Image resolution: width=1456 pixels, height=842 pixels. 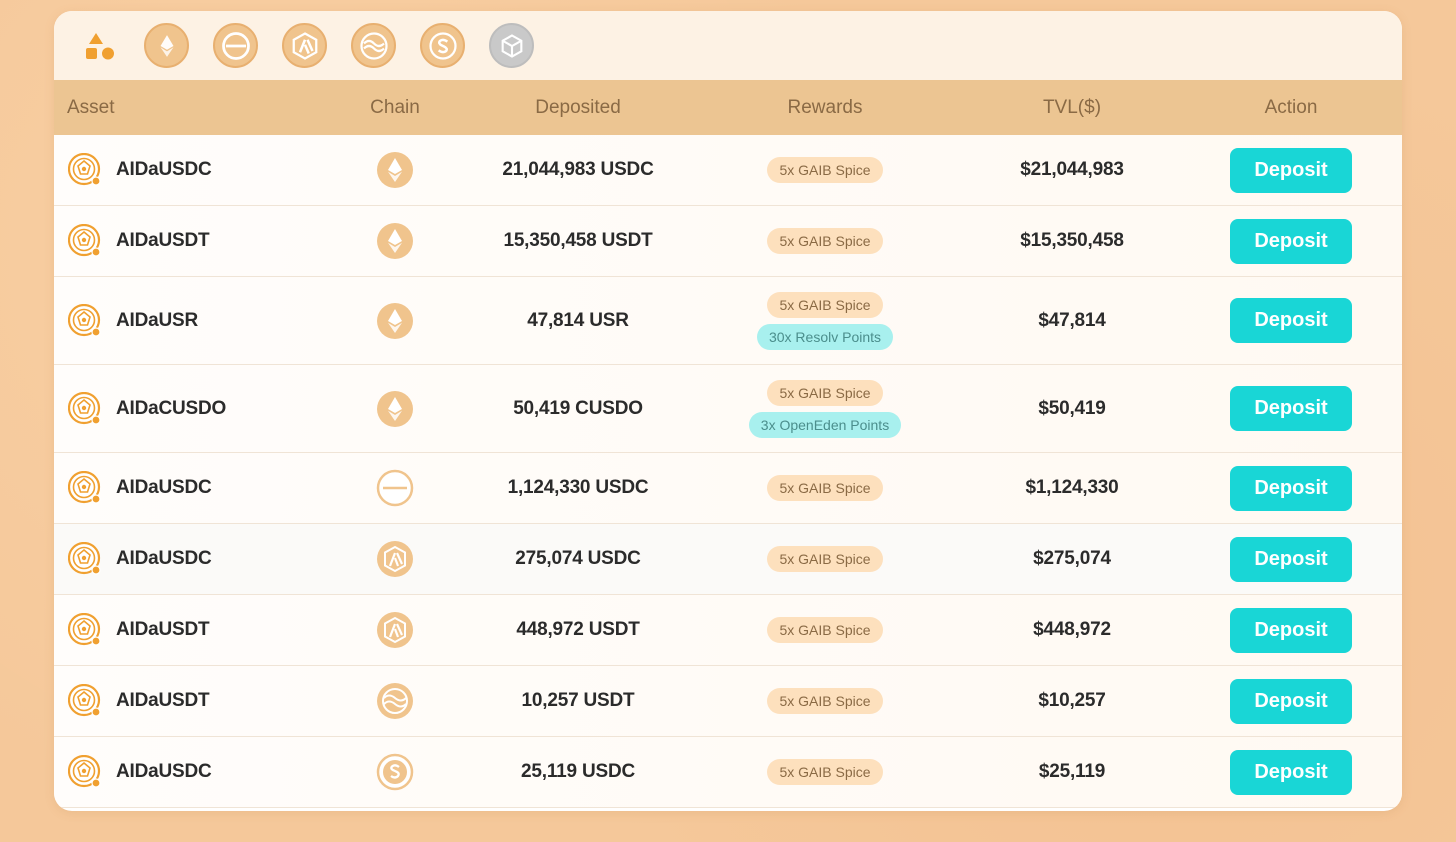 I want to click on base-icon, so click(x=395, y=488).